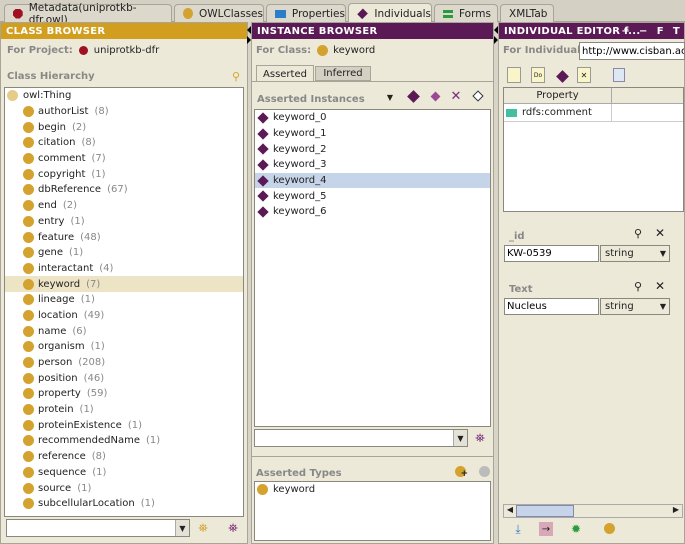 The width and height of the screenshot is (685, 544). I want to click on find-binoculars-icon: ⛯, so click(203, 528).